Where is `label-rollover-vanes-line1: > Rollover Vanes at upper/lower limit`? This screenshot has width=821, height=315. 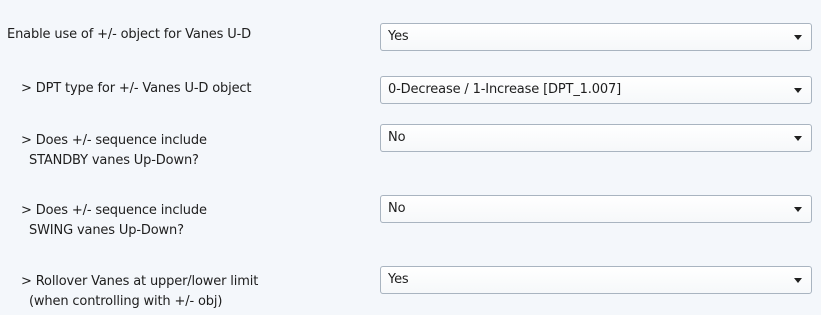 label-rollover-vanes-line1: > Rollover Vanes at upper/lower limit is located at coordinates (140, 281).